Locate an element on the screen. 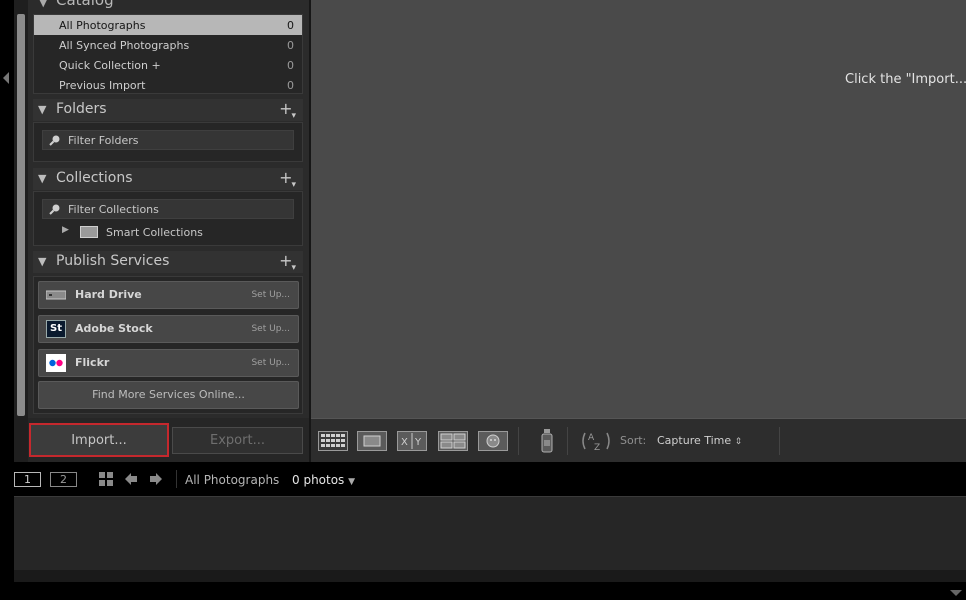  catalog-item-all-photographs: All Photographs 0 is located at coordinates (168, 25).